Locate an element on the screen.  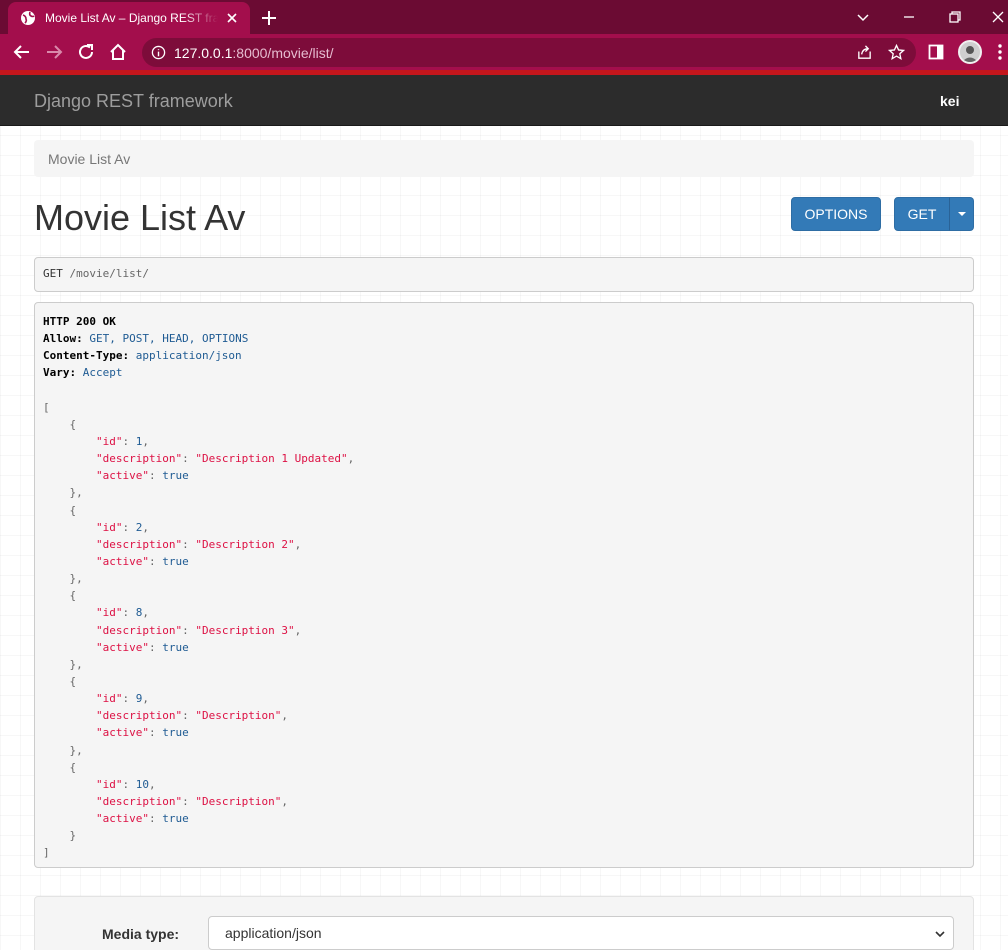
response-status: HTTP 200 OK is located at coordinates (79, 321).